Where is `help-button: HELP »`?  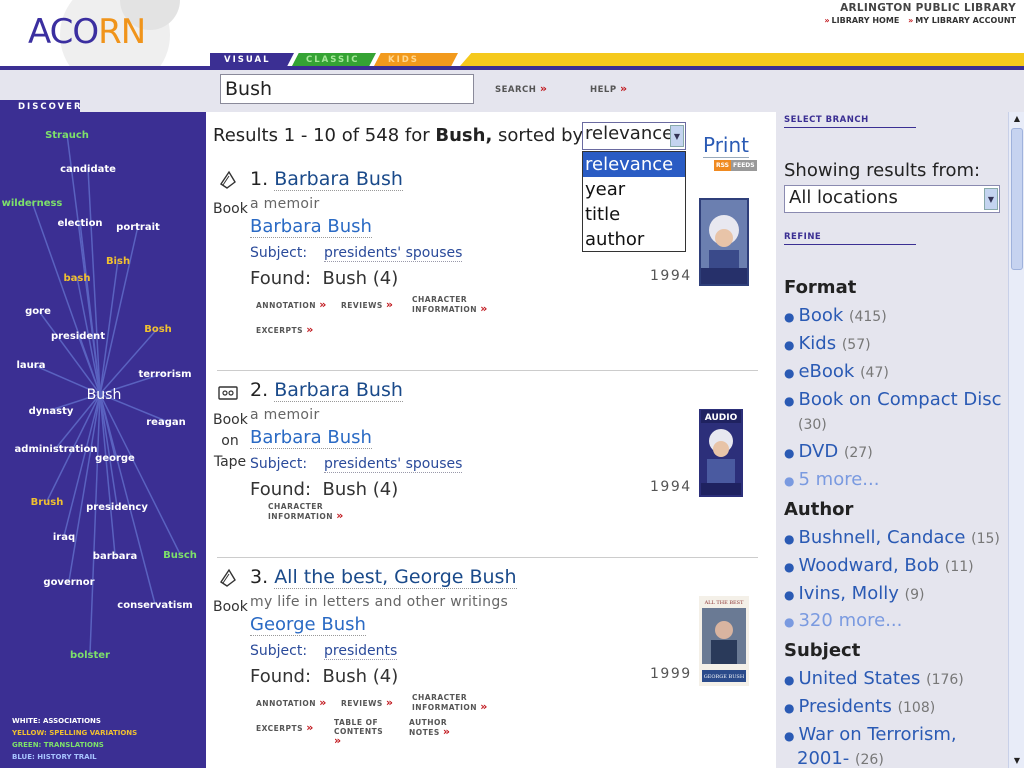
help-button: HELP » is located at coordinates (609, 88).